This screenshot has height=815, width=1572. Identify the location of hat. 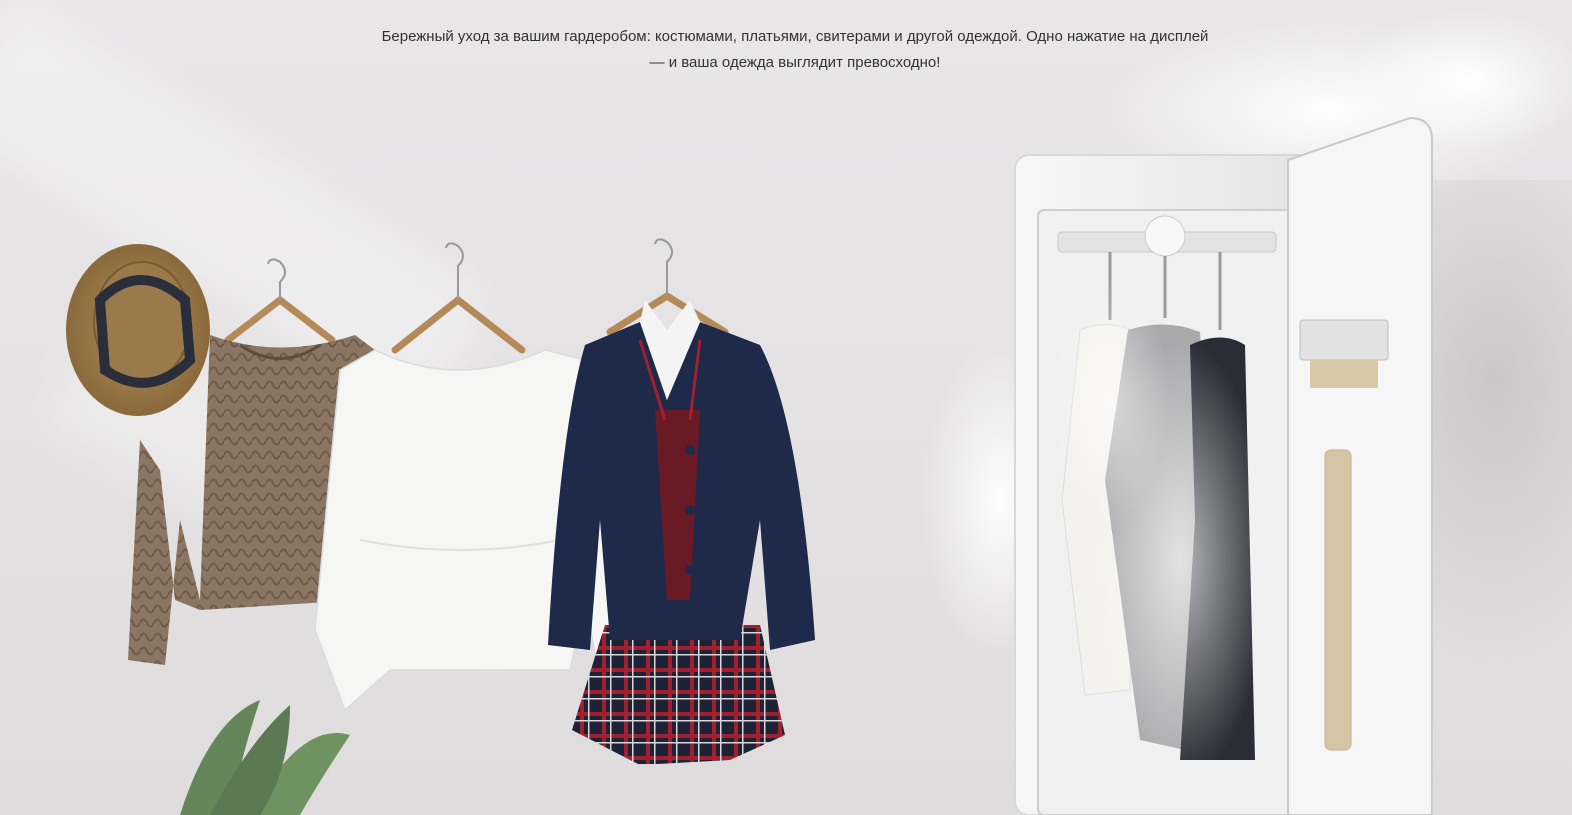
(138, 330).